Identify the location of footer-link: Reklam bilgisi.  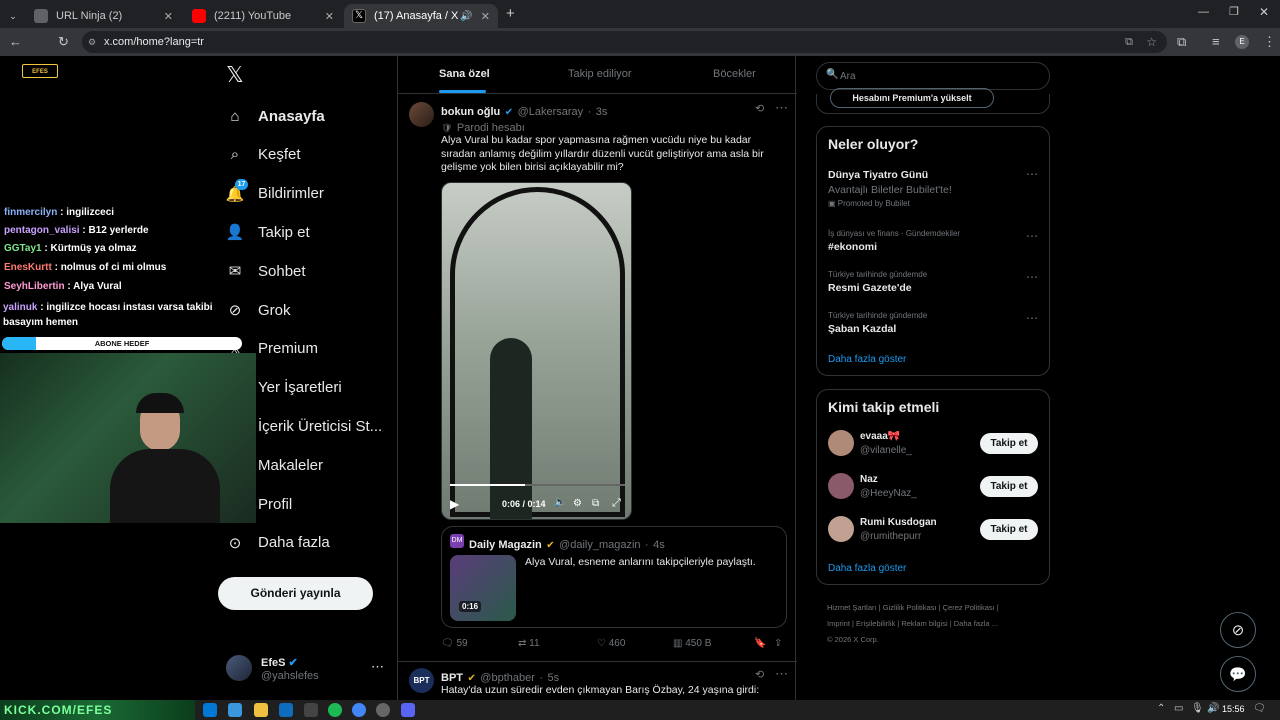
(924, 623).